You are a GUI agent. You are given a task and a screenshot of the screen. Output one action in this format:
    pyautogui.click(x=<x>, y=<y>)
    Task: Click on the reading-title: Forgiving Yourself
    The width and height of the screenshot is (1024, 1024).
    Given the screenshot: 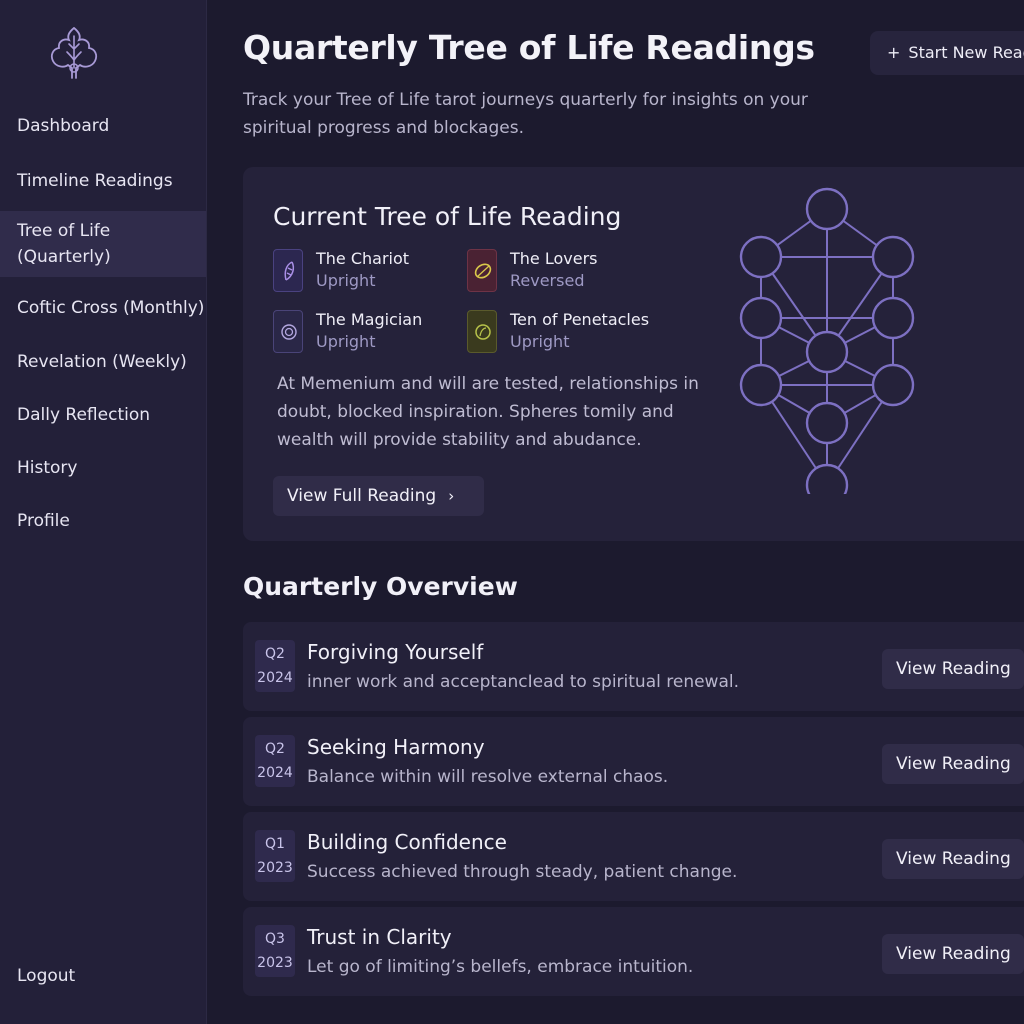 What is the action you would take?
    pyautogui.click(x=395, y=652)
    